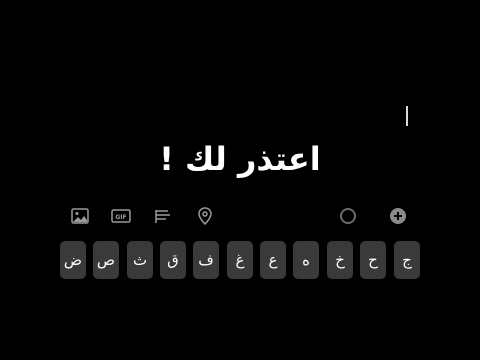  What do you see at coordinates (348, 216) in the screenshot?
I see `circle-icon` at bounding box center [348, 216].